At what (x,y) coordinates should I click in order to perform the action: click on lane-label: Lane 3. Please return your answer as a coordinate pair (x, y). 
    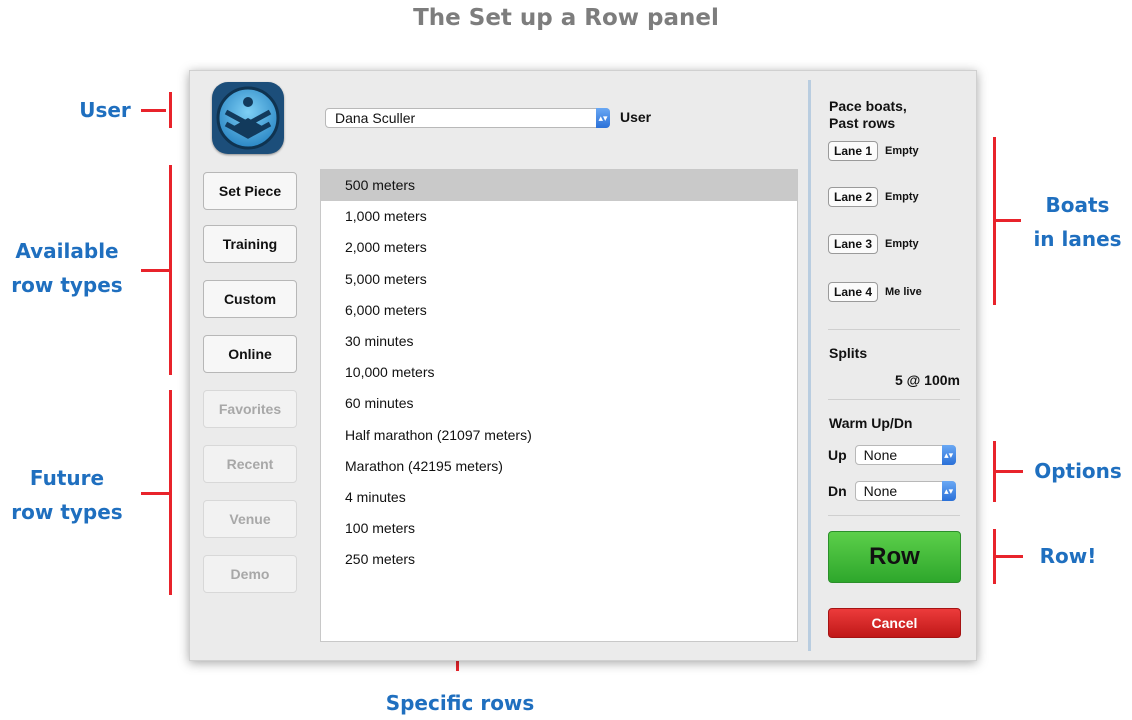
    Looking at the image, I should click on (853, 244).